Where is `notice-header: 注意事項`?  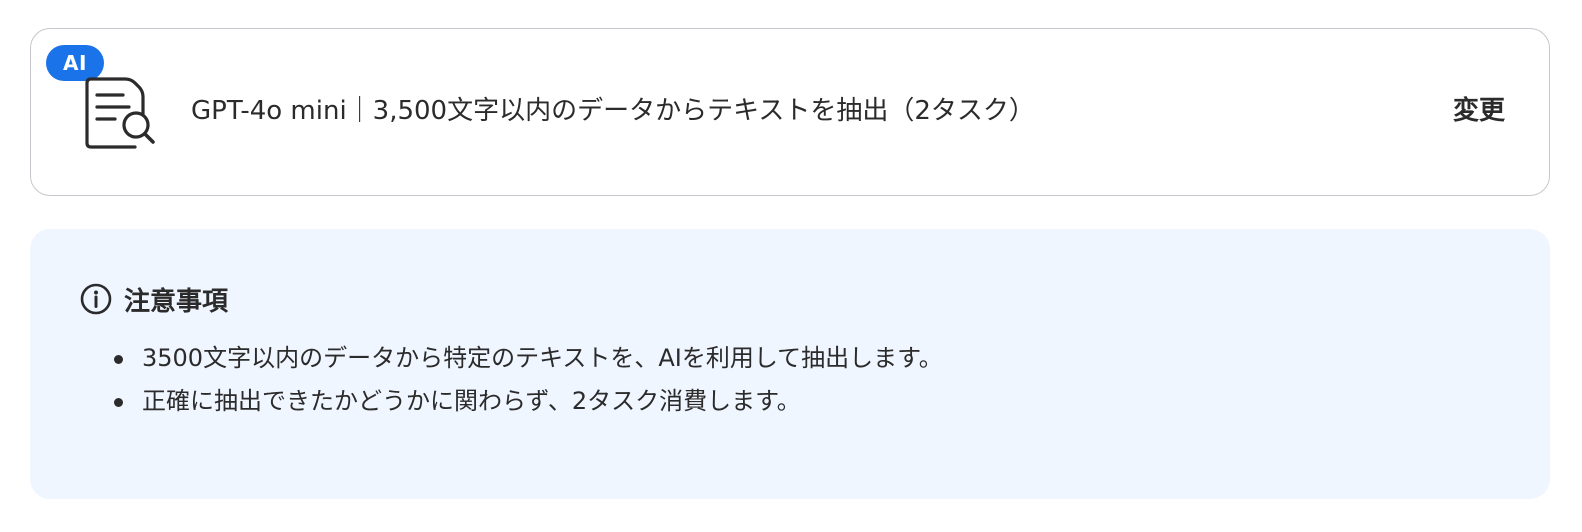 notice-header: 注意事項 is located at coordinates (154, 299).